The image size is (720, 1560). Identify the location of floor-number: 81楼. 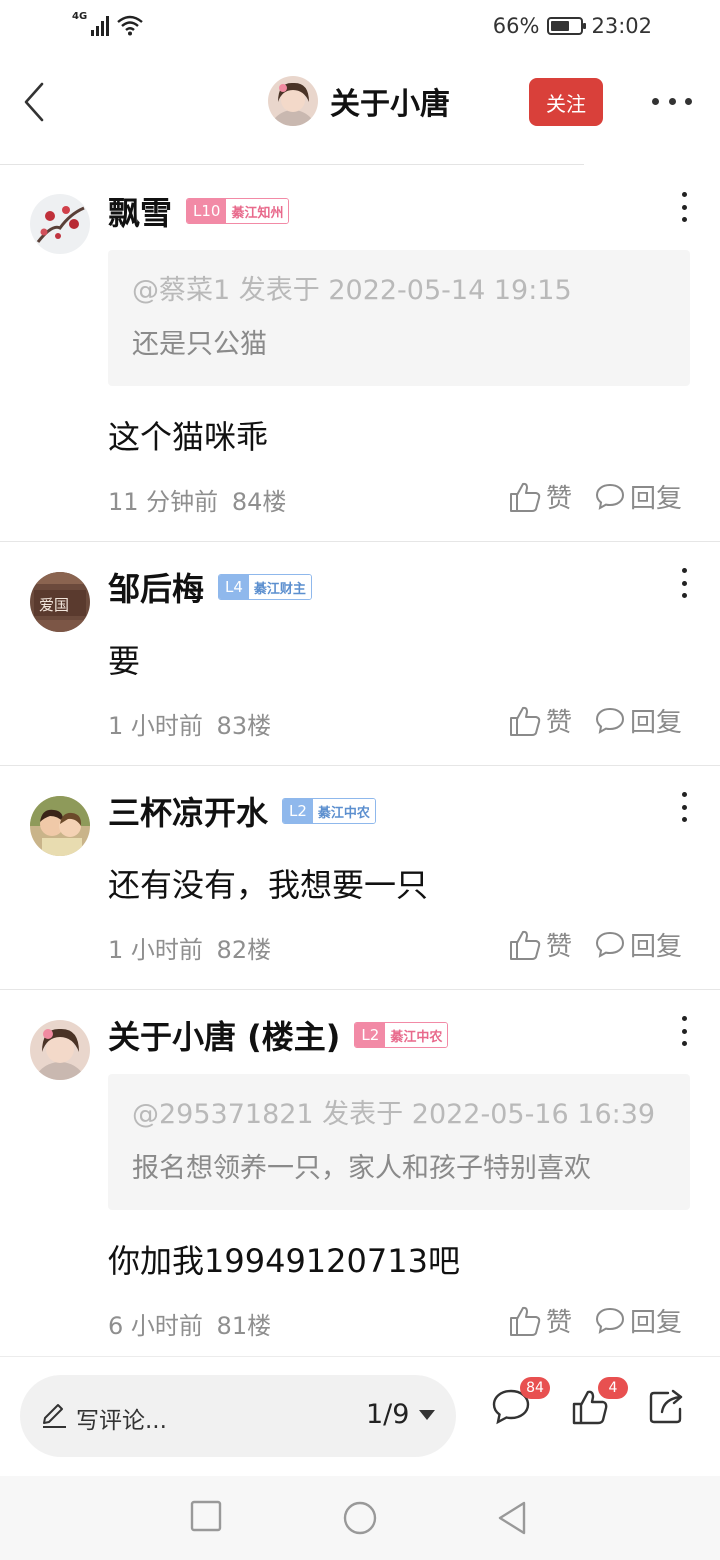
(244, 1326).